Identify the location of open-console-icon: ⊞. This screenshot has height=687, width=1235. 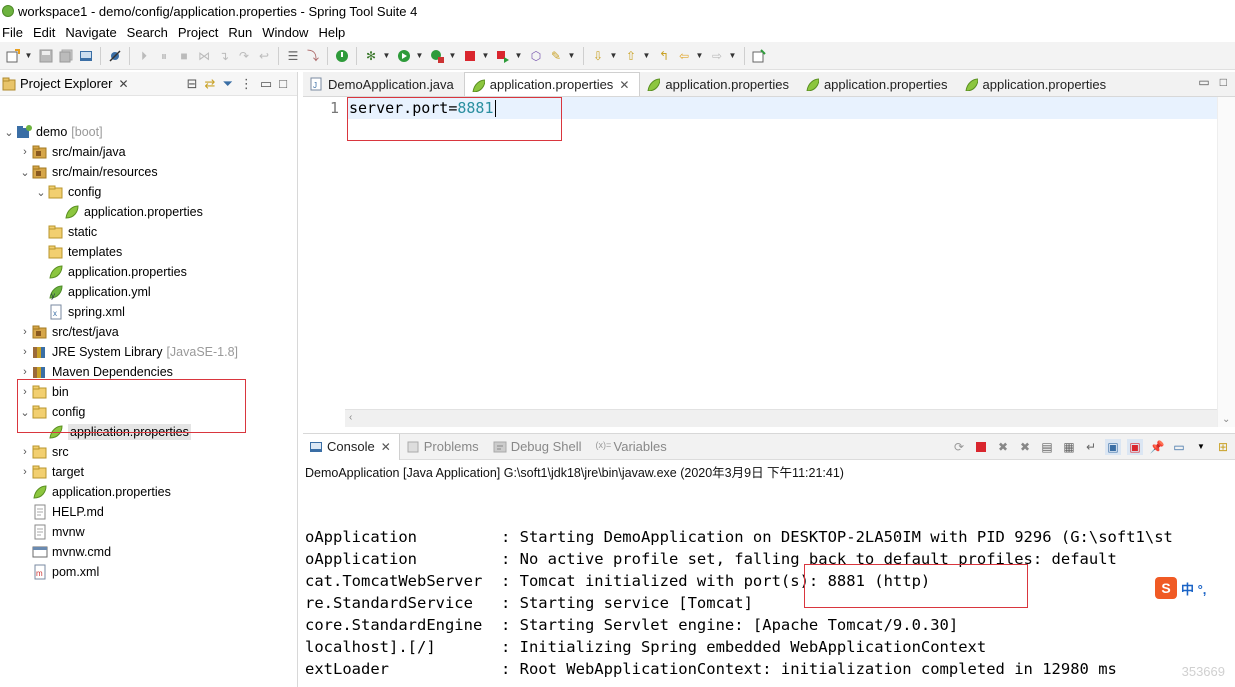
(1223, 447).